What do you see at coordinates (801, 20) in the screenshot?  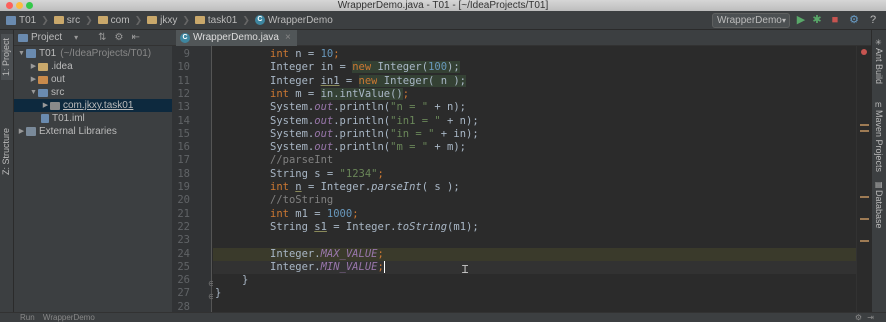 I see `run-icon: ▶` at bounding box center [801, 20].